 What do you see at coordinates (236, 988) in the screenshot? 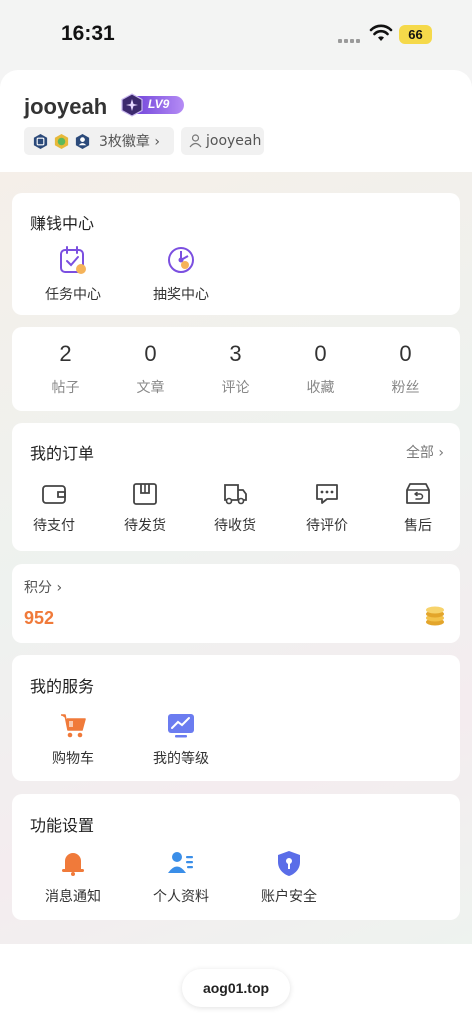
I see `address-bar-domain: aog01.top` at bounding box center [236, 988].